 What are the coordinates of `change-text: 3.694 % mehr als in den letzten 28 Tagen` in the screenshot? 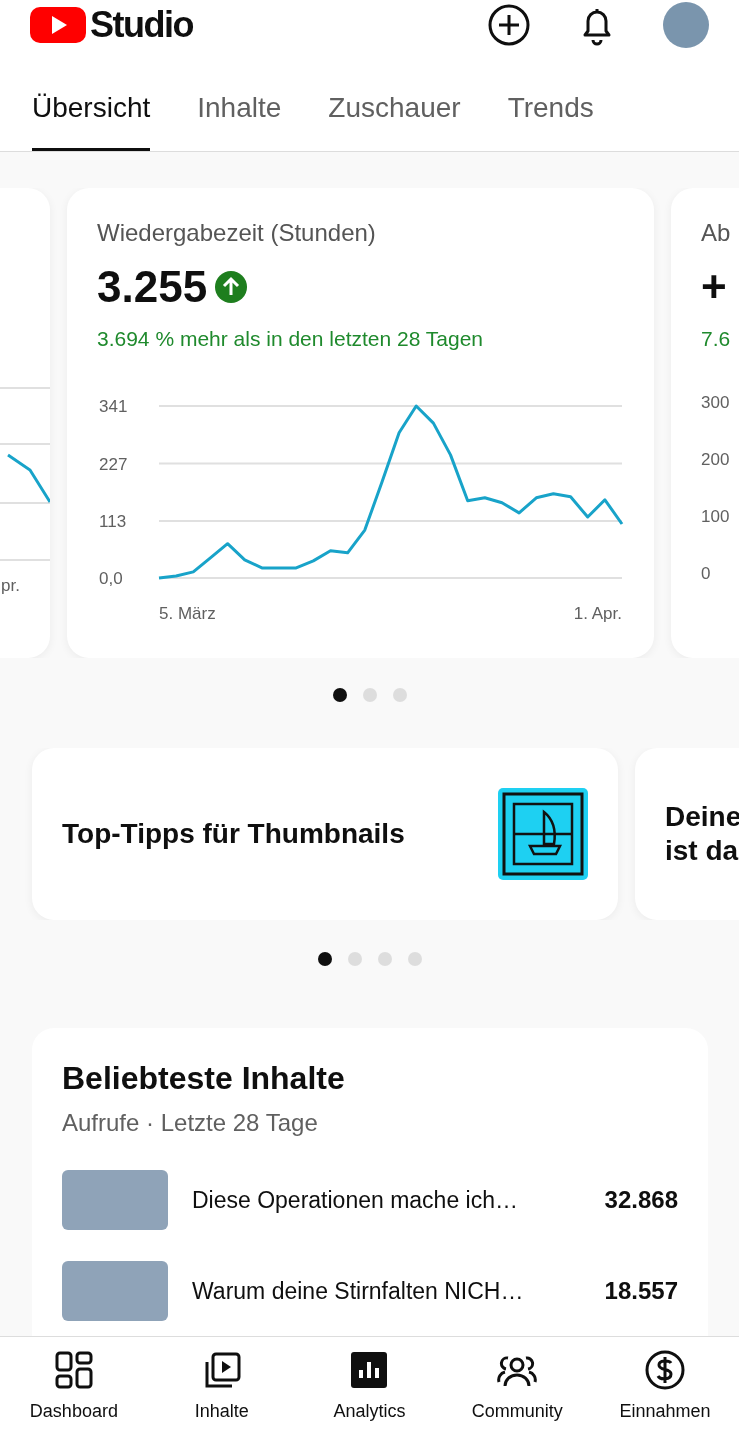 It's located at (291, 339).